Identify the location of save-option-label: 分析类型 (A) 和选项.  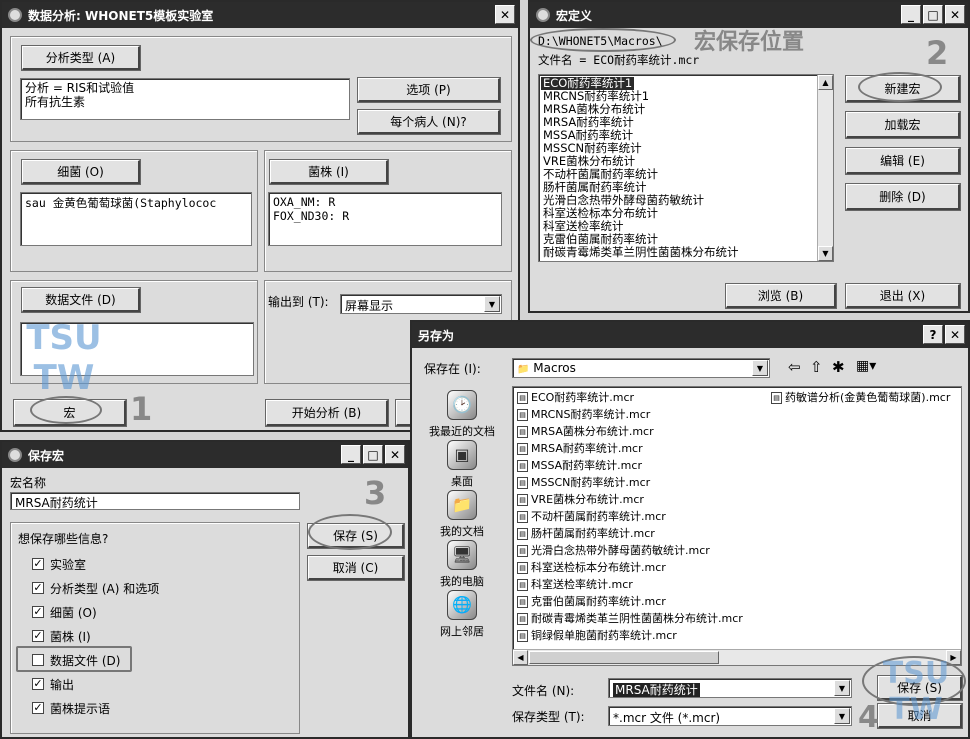
(105, 589).